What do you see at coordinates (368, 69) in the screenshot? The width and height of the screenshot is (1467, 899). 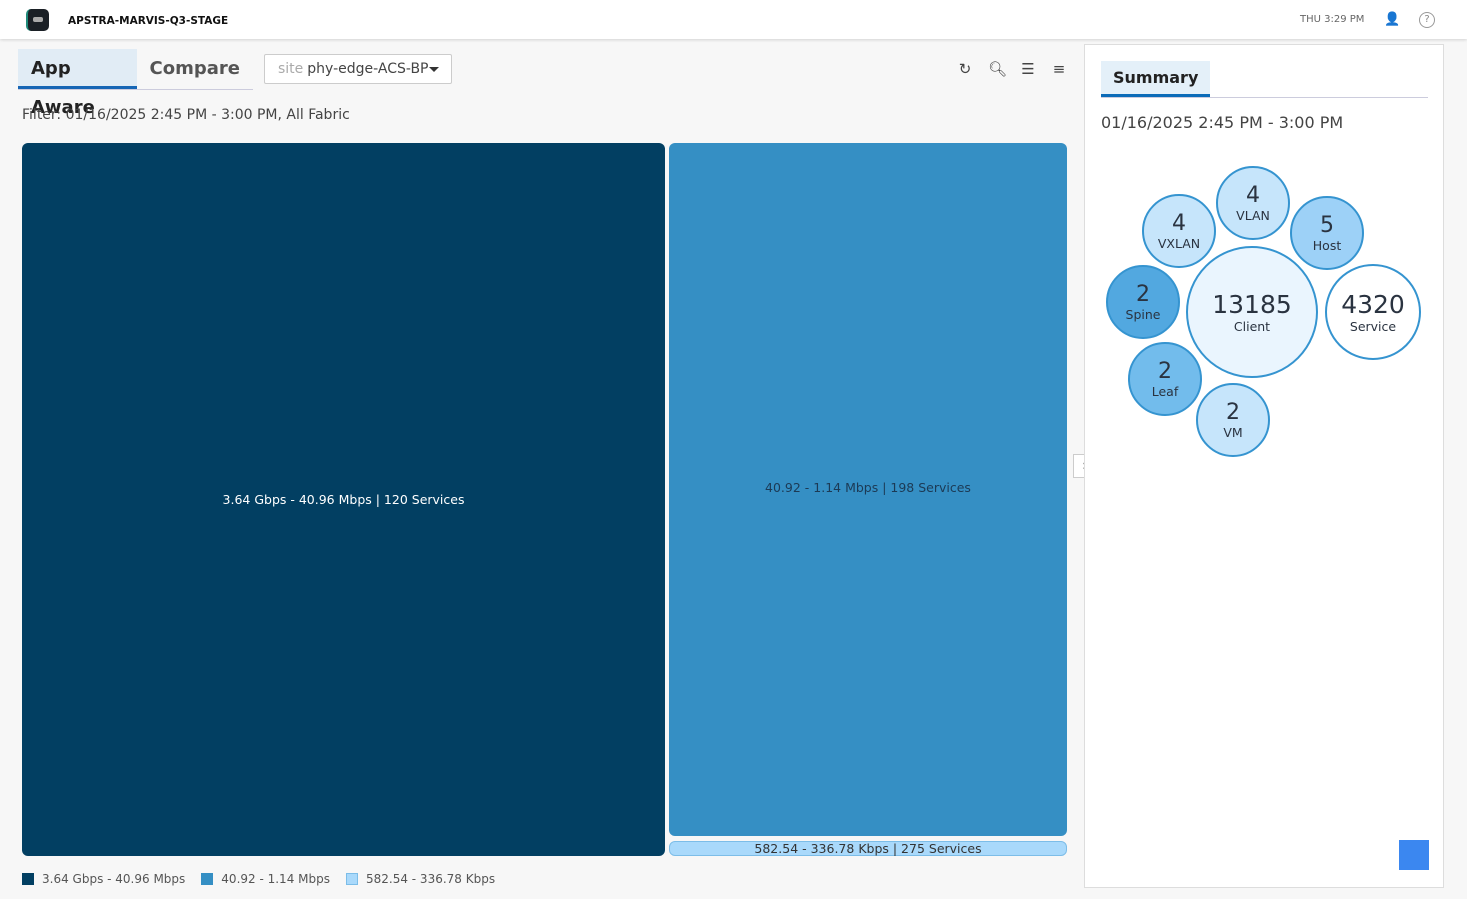 I see `site-value: phy-edge-ACS-BP` at bounding box center [368, 69].